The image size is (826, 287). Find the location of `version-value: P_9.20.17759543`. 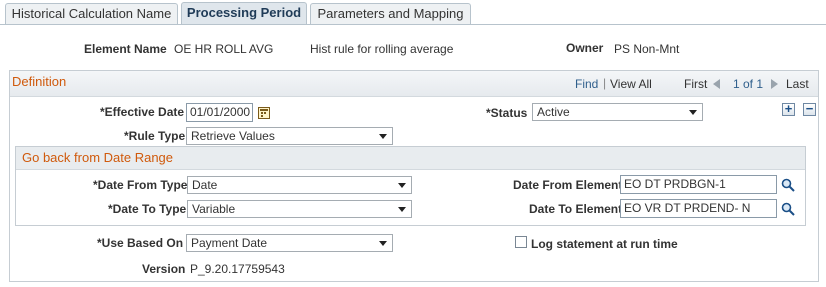

version-value: P_9.20.17759543 is located at coordinates (237, 269).